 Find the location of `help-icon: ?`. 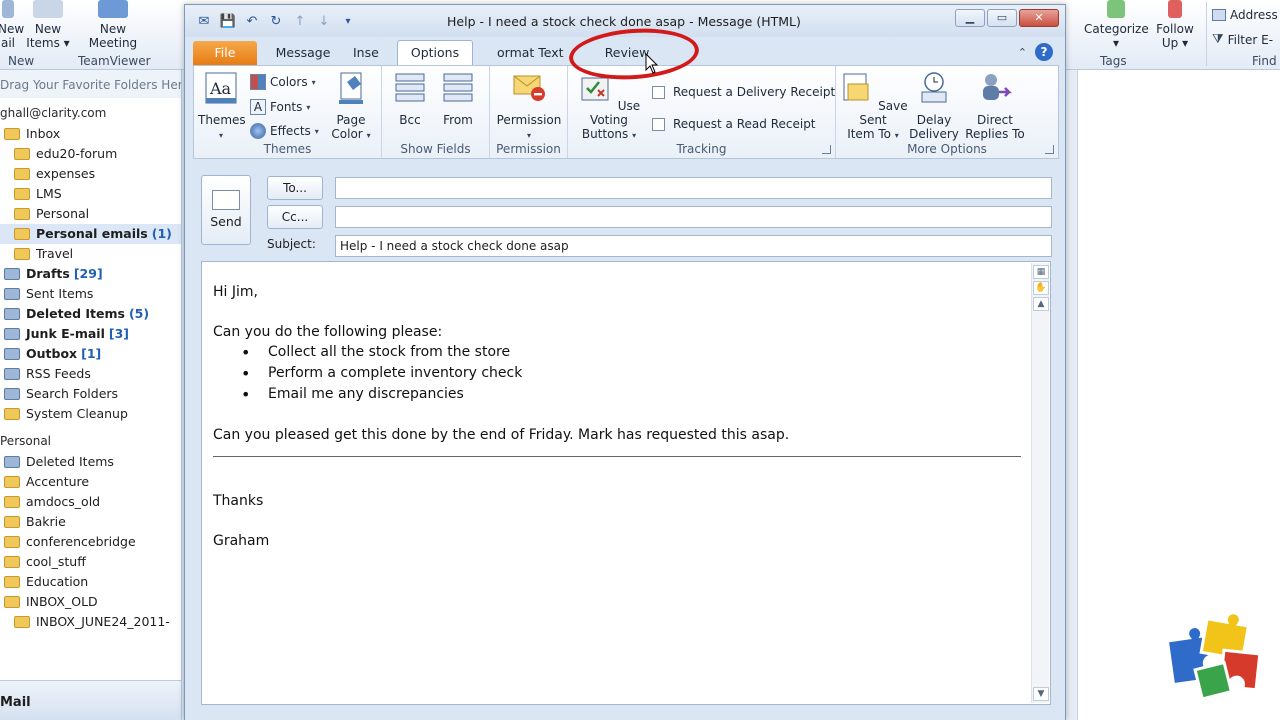

help-icon: ? is located at coordinates (1044, 52).